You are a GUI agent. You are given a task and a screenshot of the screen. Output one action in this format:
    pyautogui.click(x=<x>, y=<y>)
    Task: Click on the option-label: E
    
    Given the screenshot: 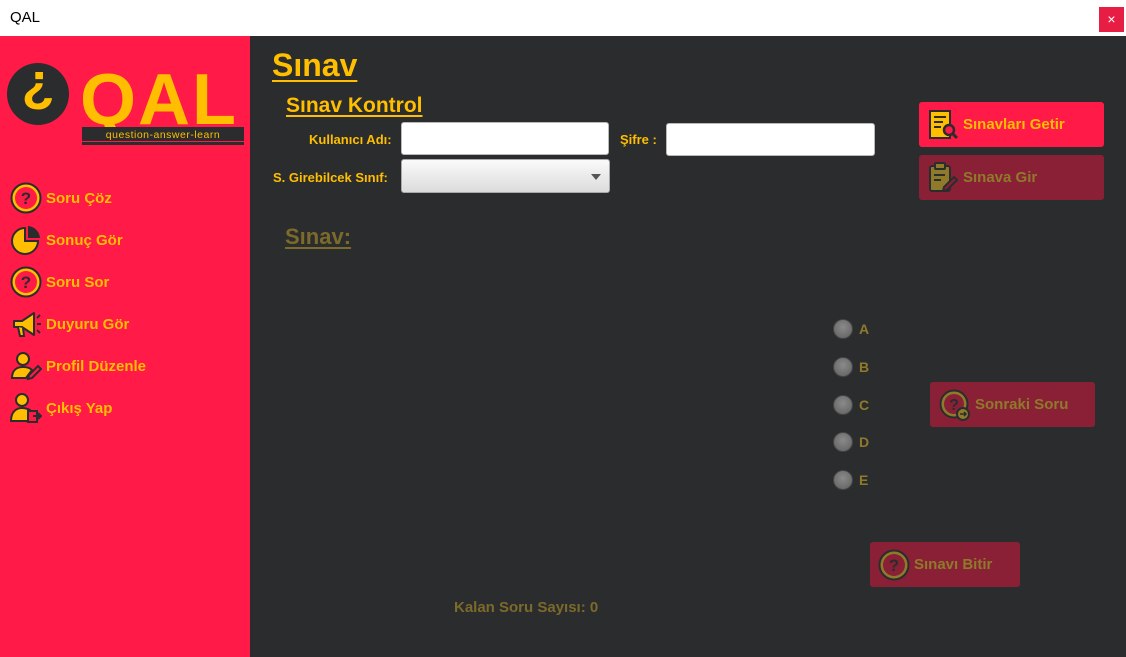 What is the action you would take?
    pyautogui.click(x=864, y=480)
    